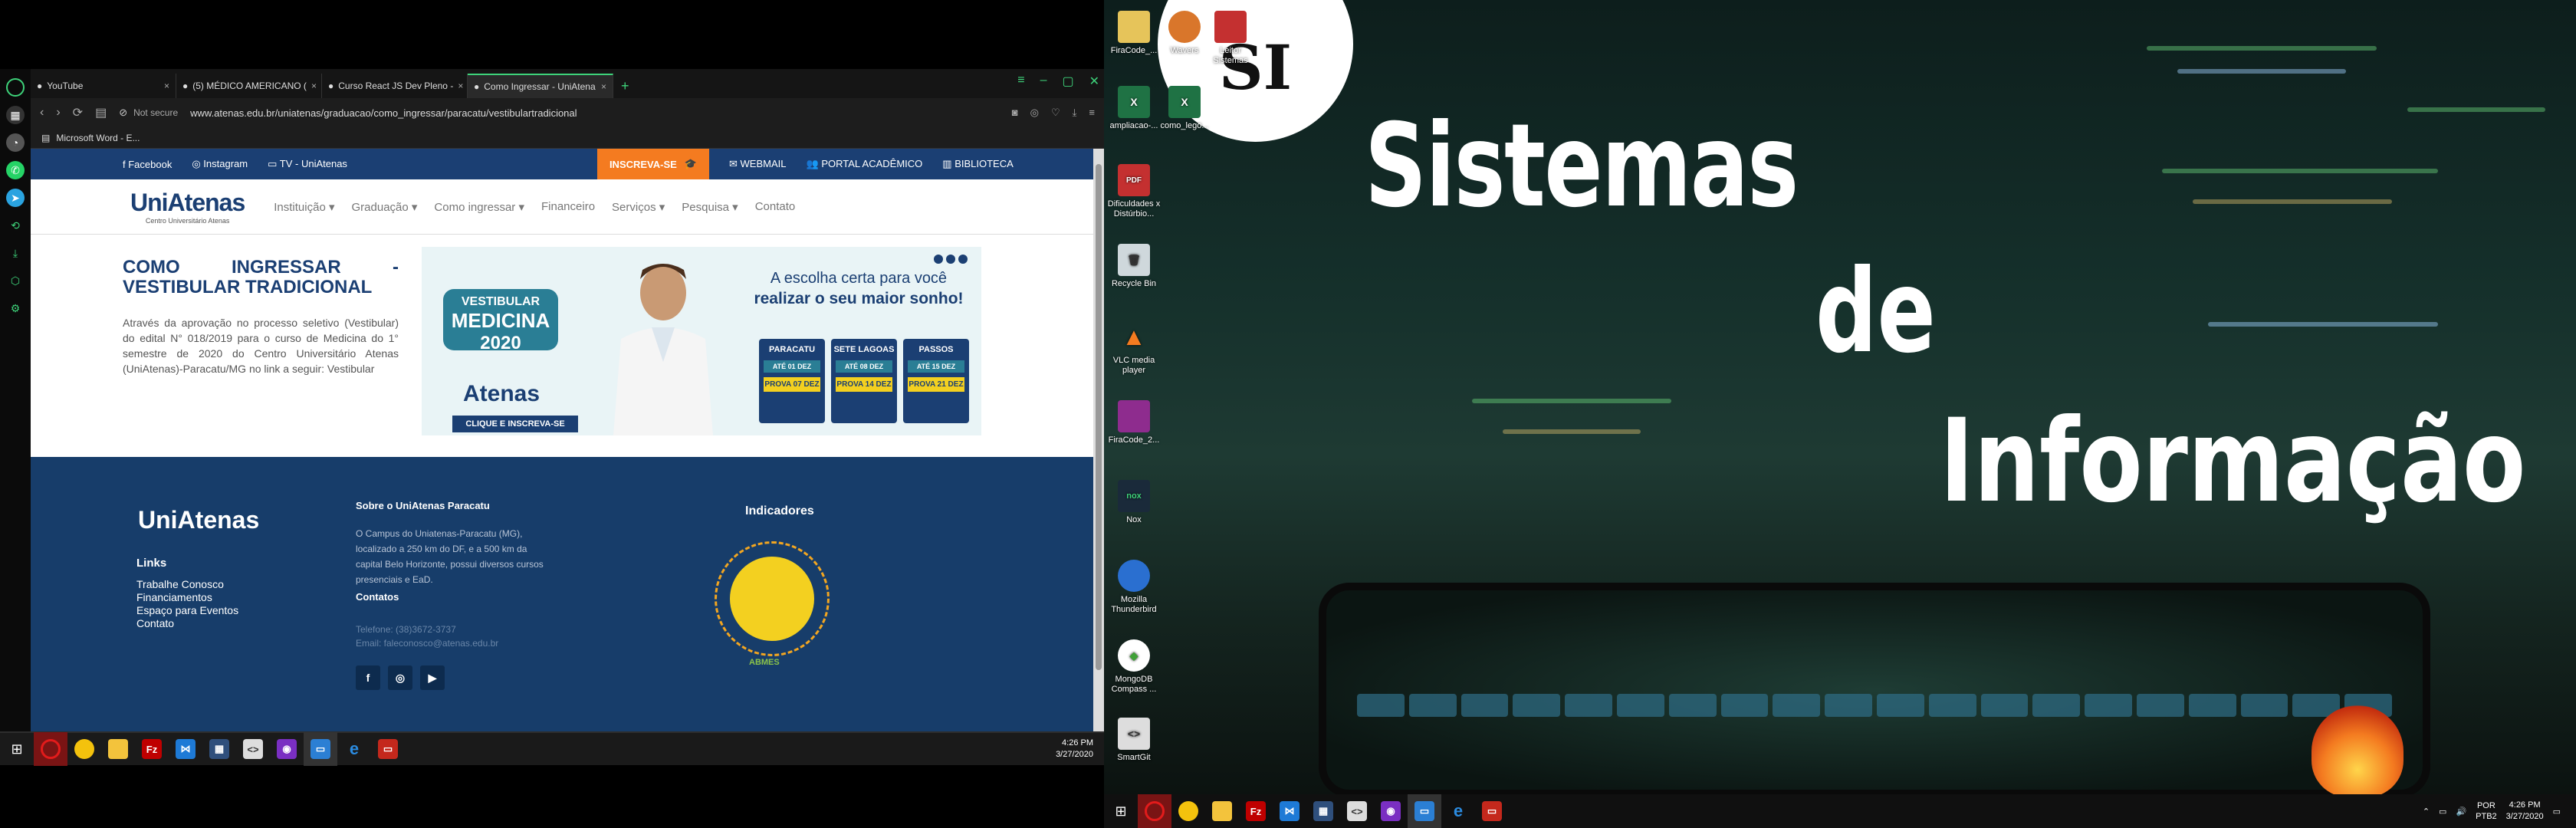 The width and height of the screenshot is (2576, 828). Describe the element at coordinates (187, 623) in the screenshot. I see `footer-link: Contato` at that location.